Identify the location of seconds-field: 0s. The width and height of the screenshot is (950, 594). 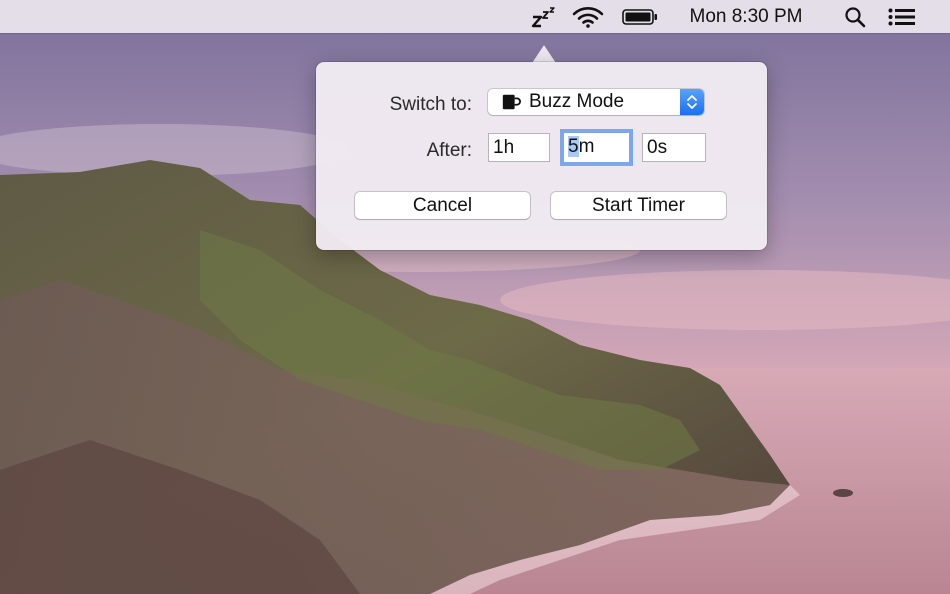
(674, 147).